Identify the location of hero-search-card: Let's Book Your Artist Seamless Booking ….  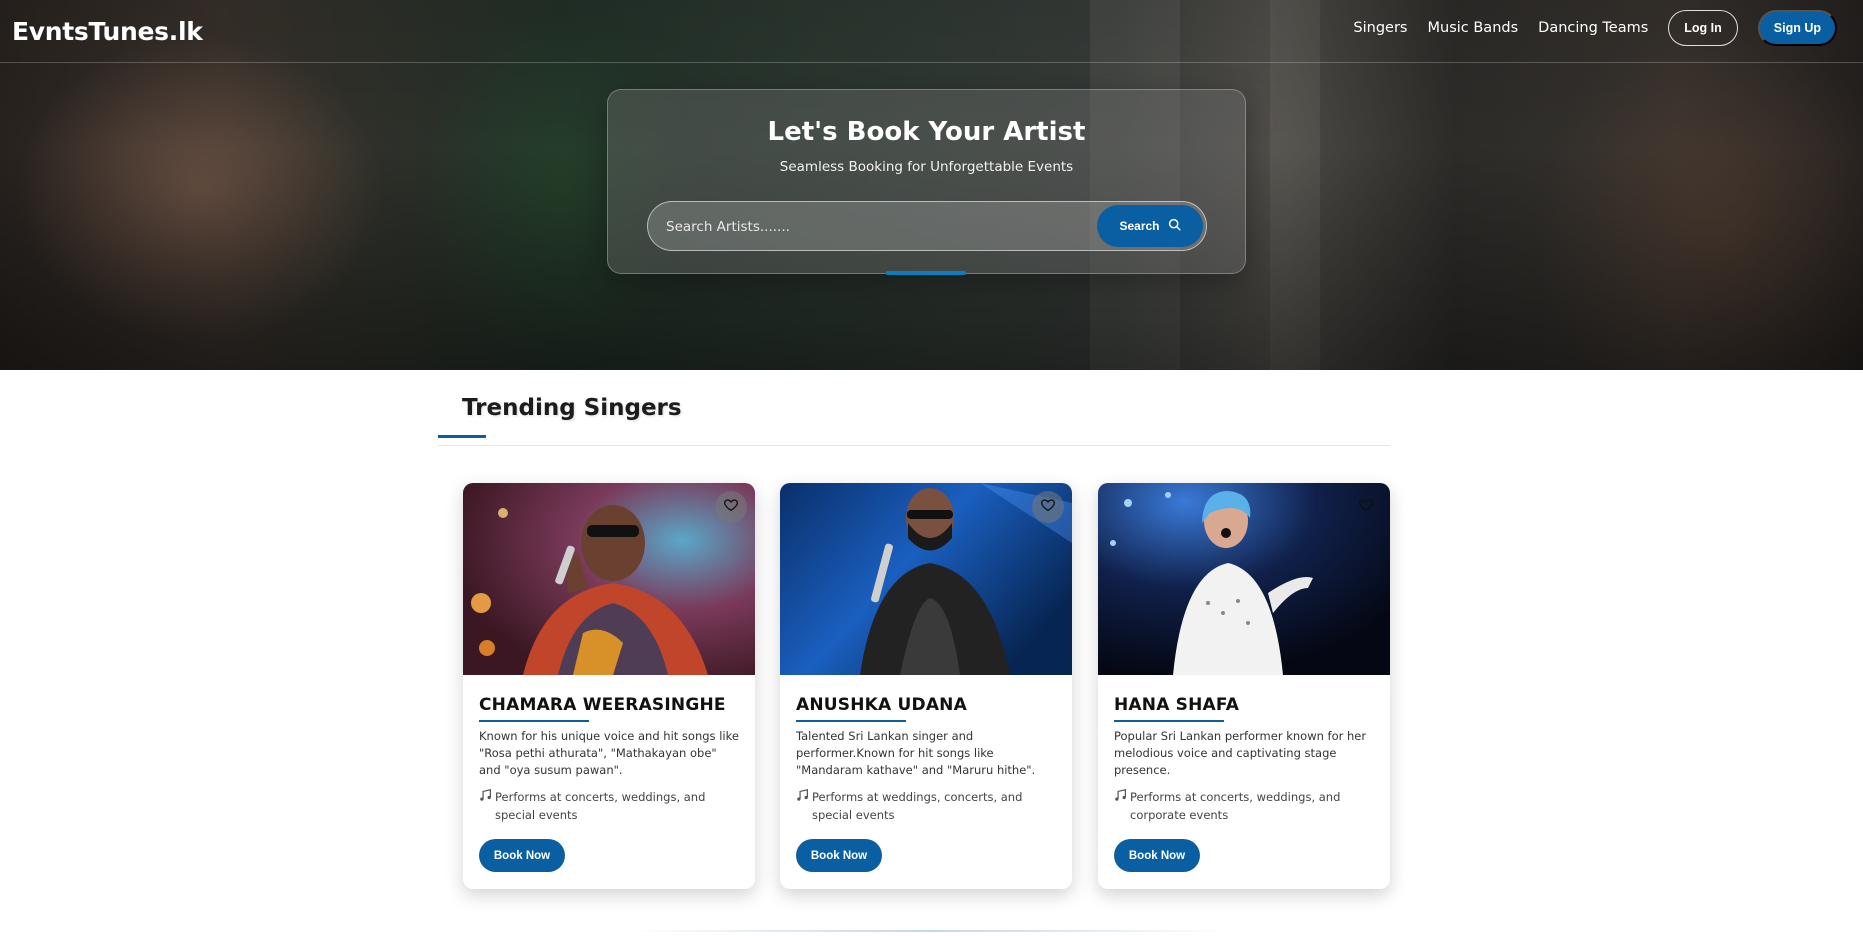
(926, 182).